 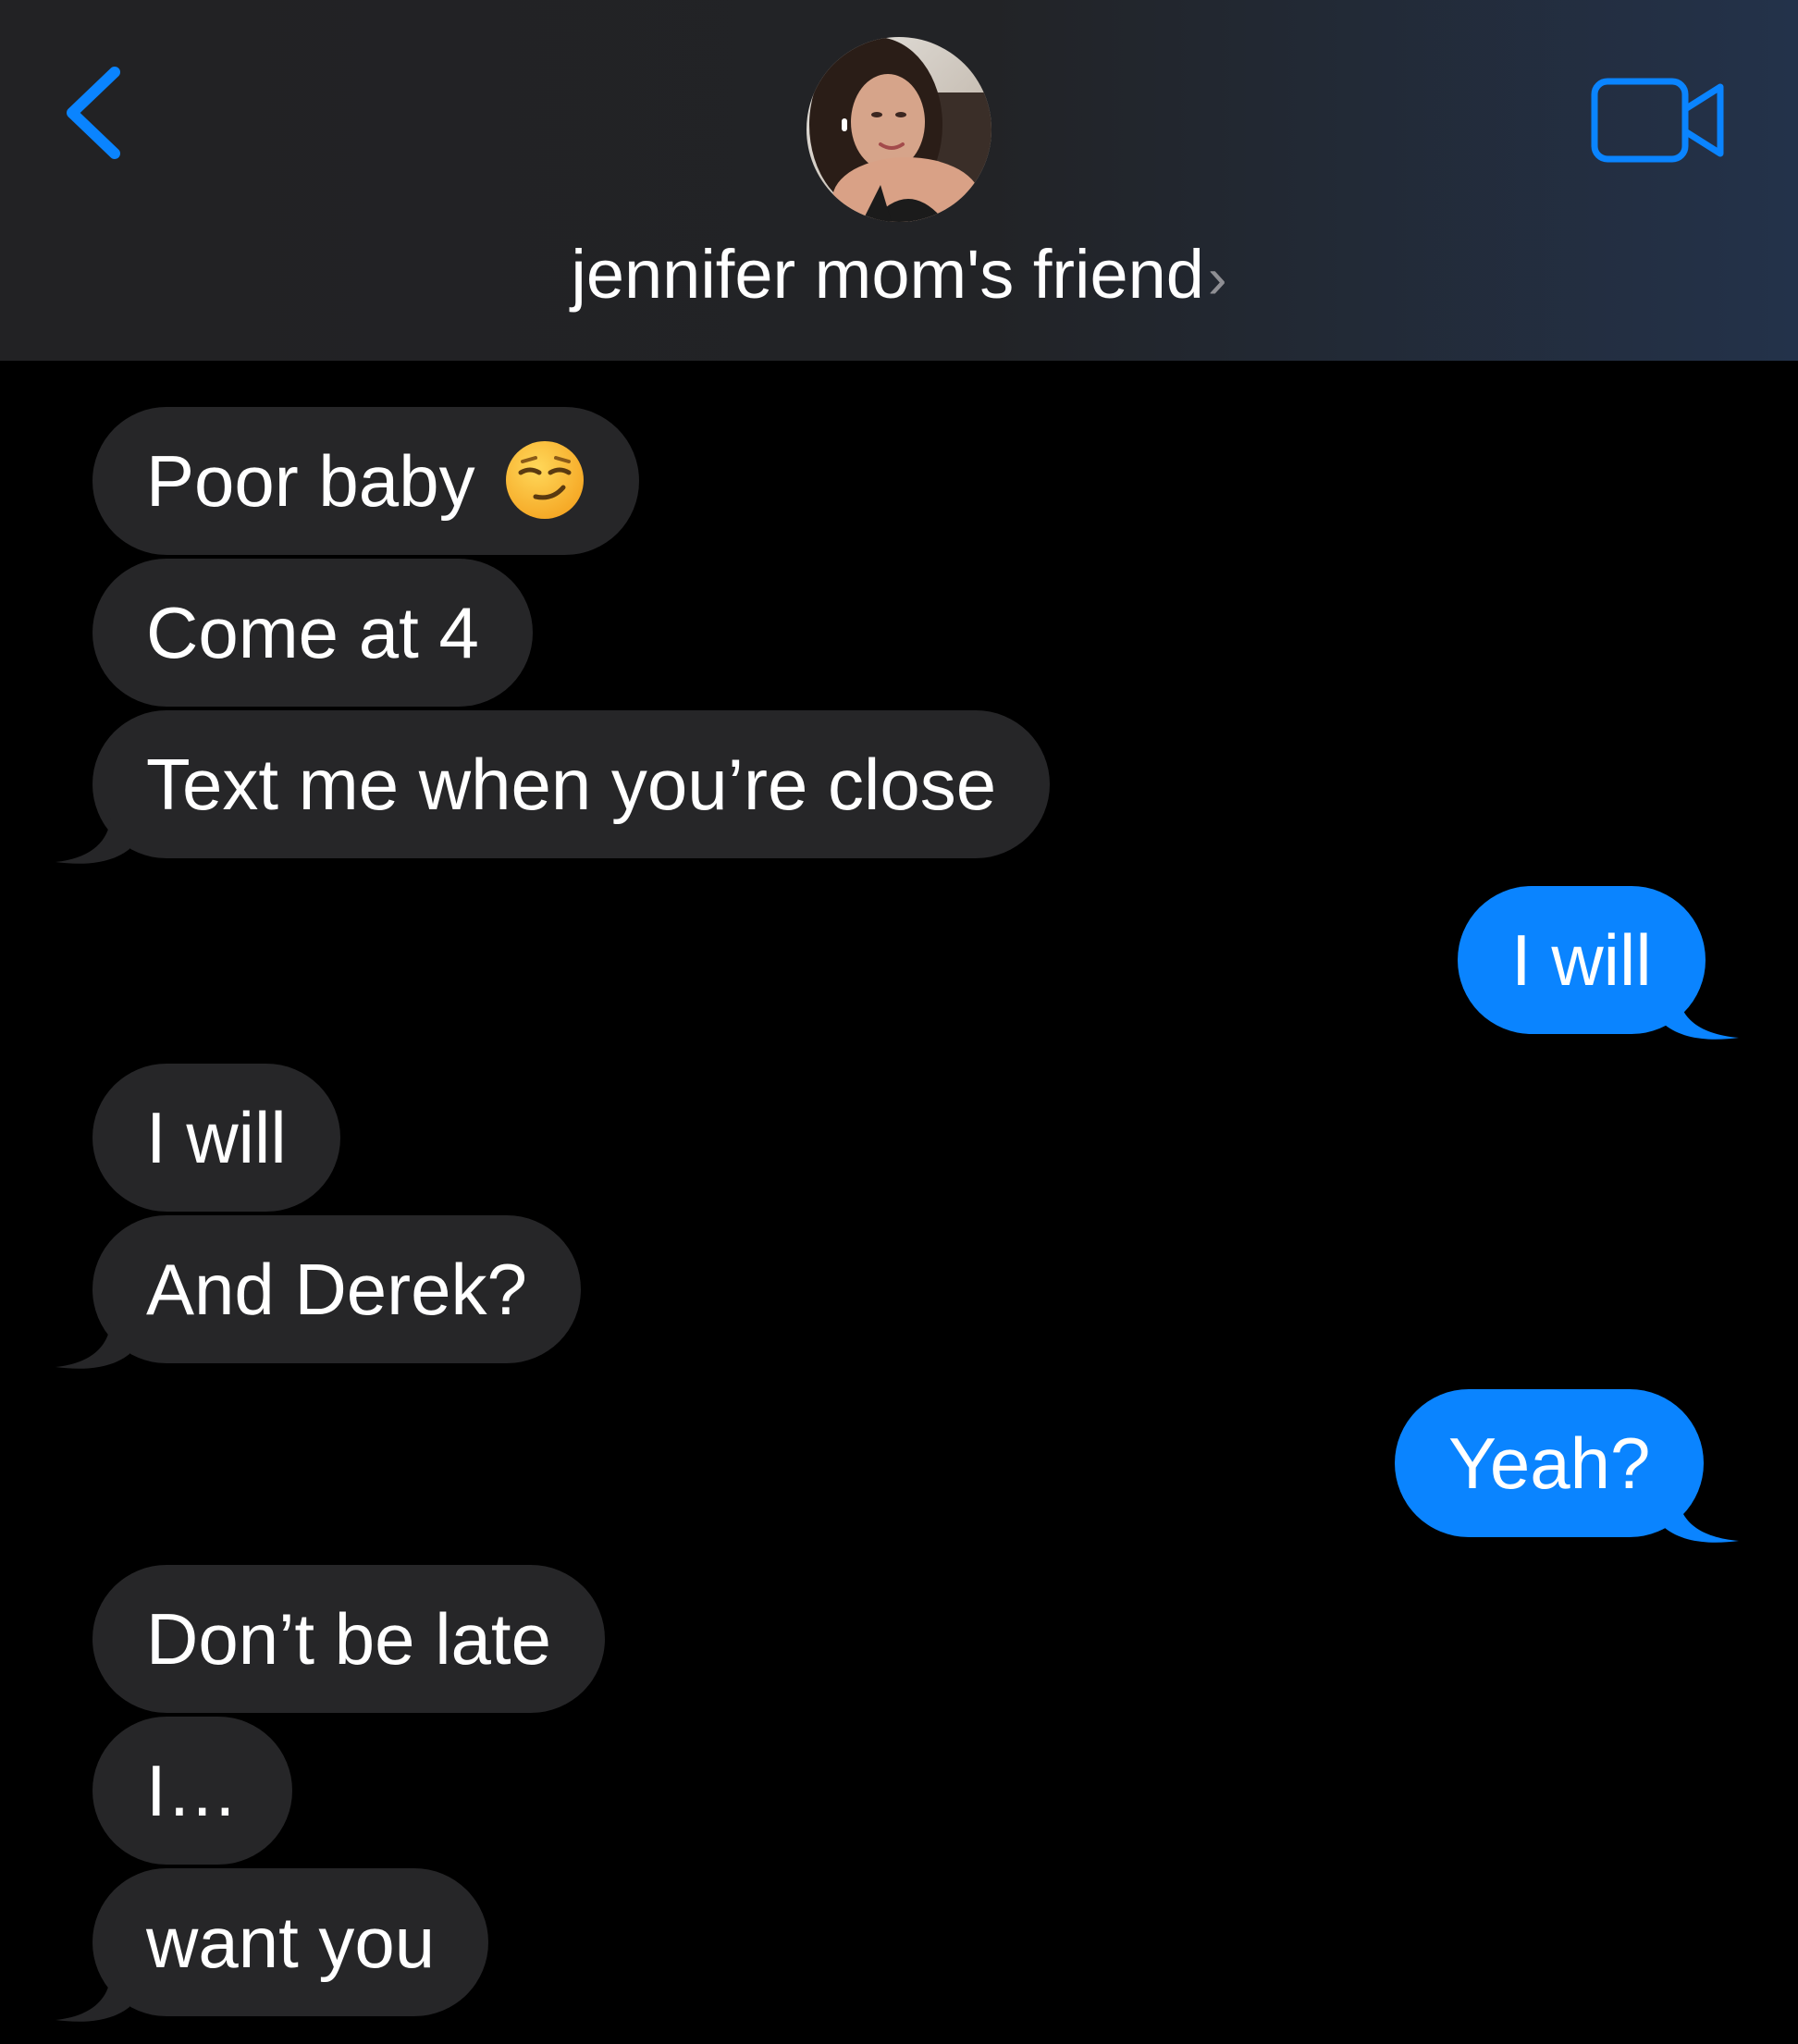 I want to click on received-message: I will, so click(x=216, y=1138).